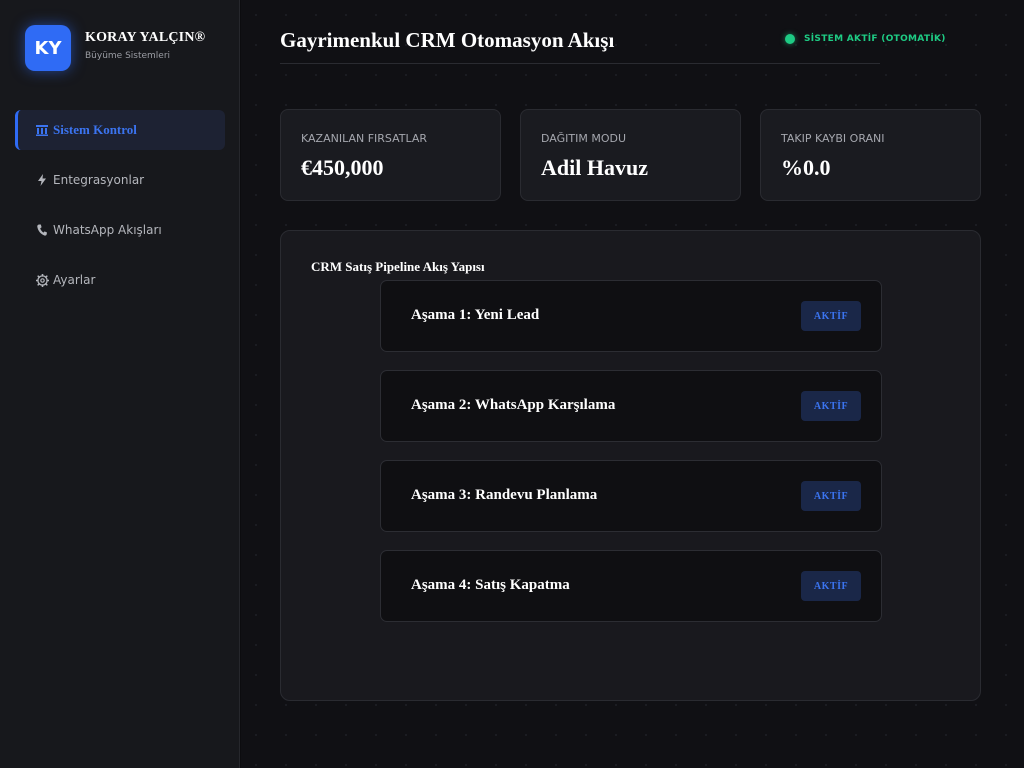  What do you see at coordinates (870, 155) in the screenshot?
I see `stat-card-takip-kaybi-orani: TAKIP KAYBI ORANI %0.0` at bounding box center [870, 155].